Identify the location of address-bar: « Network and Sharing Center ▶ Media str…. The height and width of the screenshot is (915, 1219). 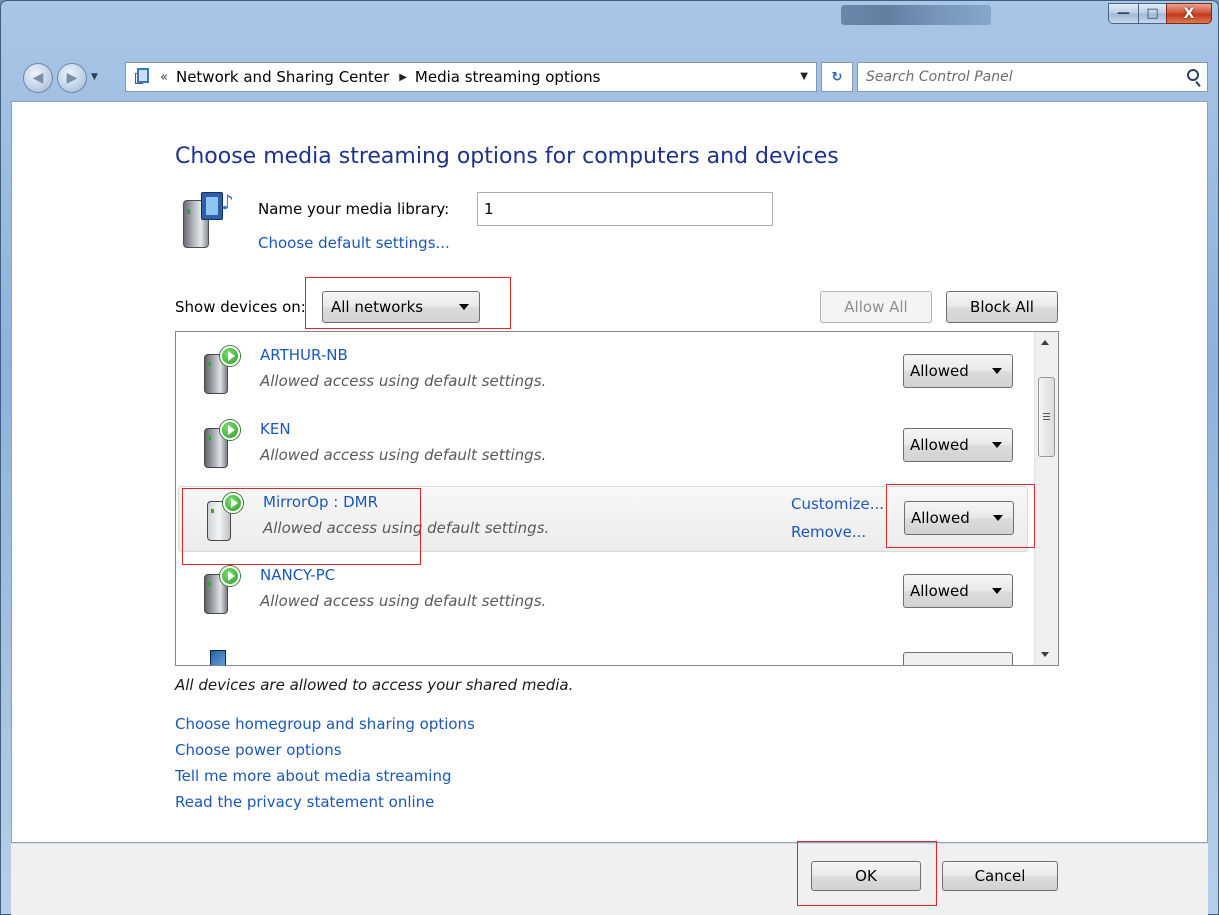
(471, 77).